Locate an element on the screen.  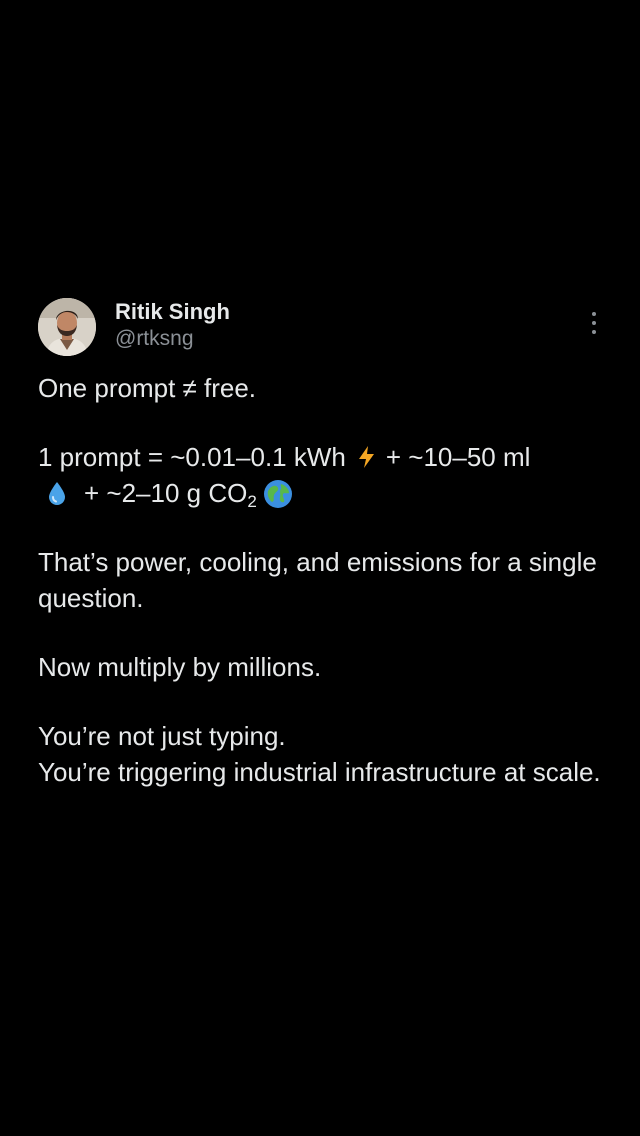
author-handle: @rtksng is located at coordinates (172, 339).